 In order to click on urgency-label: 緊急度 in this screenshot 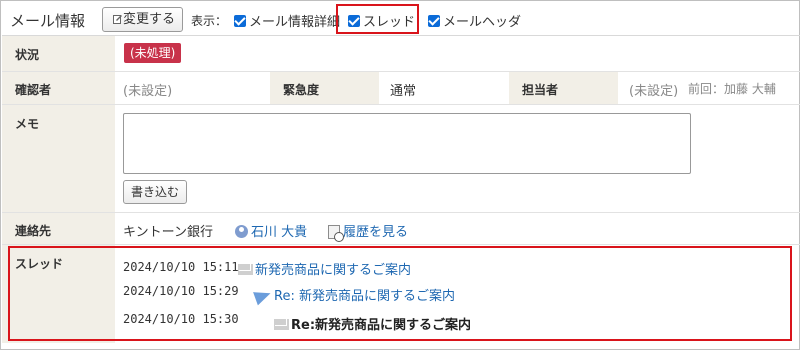, I will do `click(324, 88)`.